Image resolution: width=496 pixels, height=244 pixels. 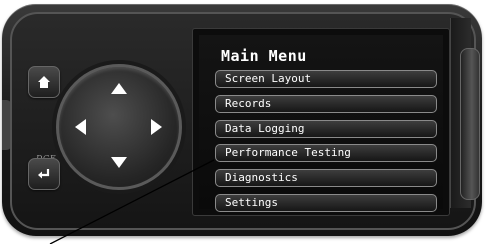 What do you see at coordinates (119, 127) in the screenshot?
I see `directional-pad` at bounding box center [119, 127].